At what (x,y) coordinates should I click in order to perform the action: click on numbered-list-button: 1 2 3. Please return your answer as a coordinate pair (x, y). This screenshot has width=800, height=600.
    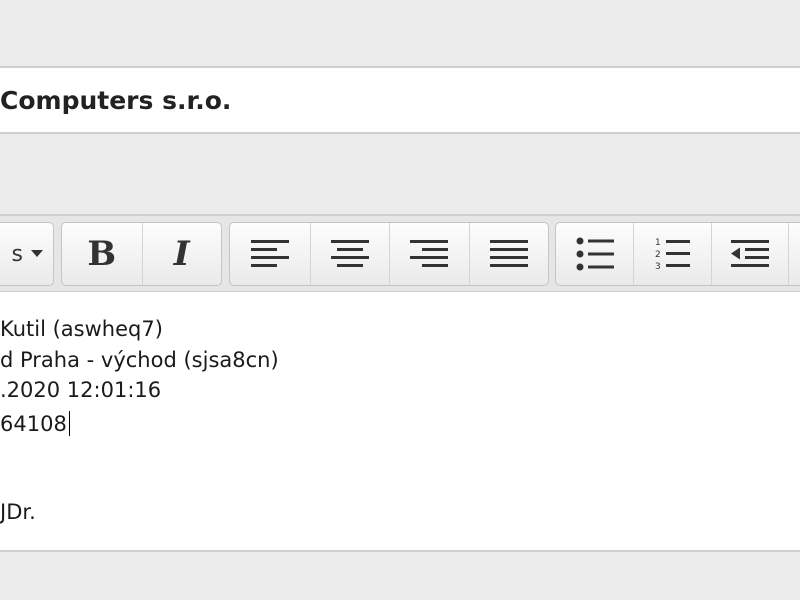
    Looking at the image, I should click on (671, 254).